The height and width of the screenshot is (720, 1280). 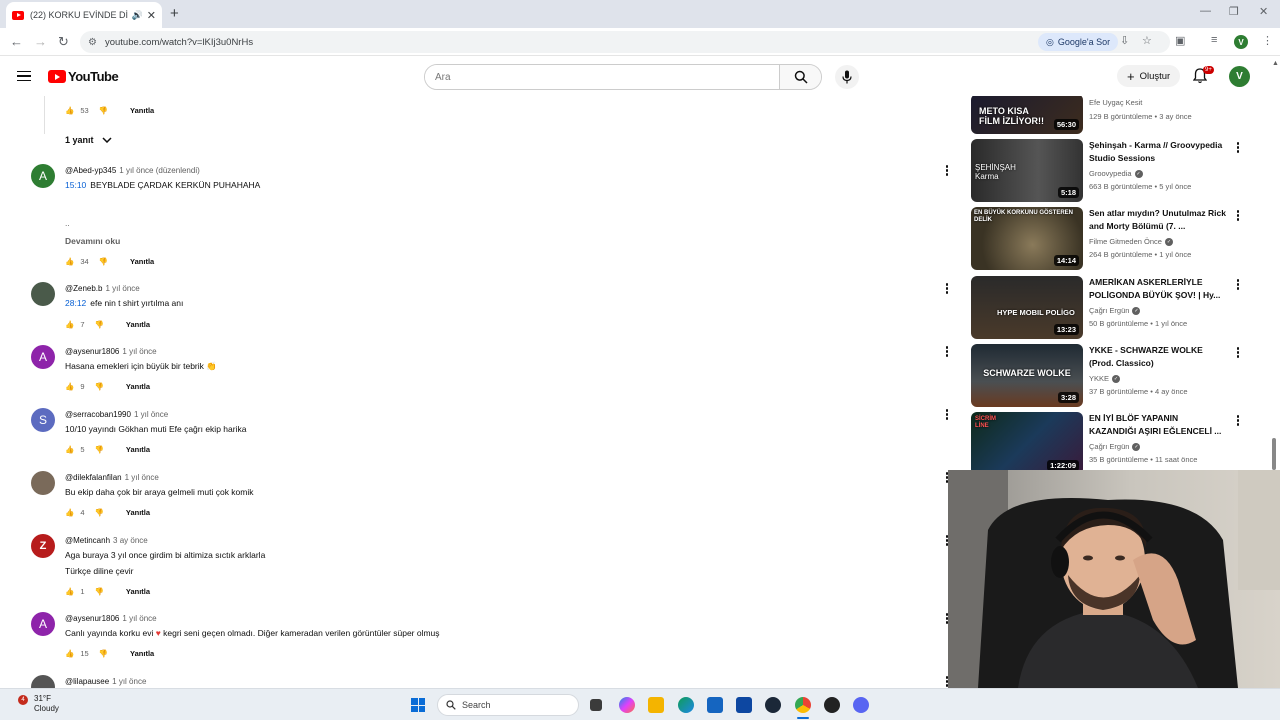 What do you see at coordinates (75, 303) in the screenshot?
I see `timestamp-link: 28:12` at bounding box center [75, 303].